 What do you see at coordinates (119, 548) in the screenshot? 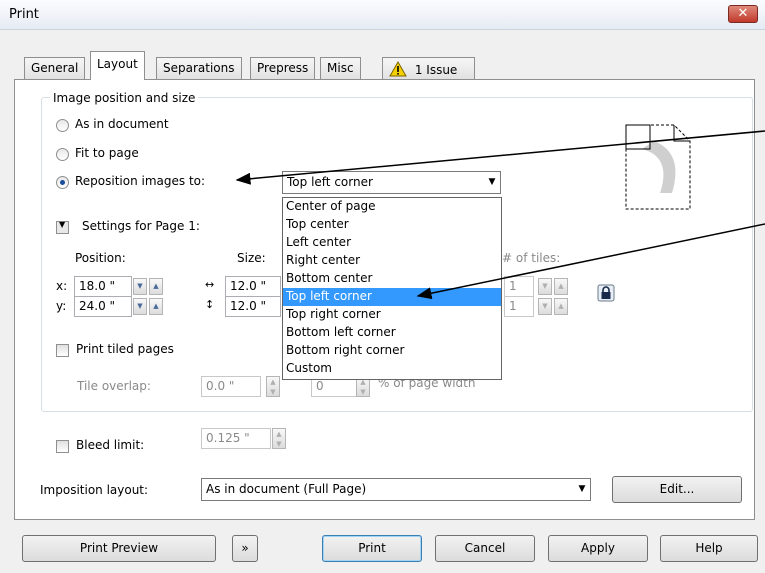
I see `print-preview-button: Print Preview` at bounding box center [119, 548].